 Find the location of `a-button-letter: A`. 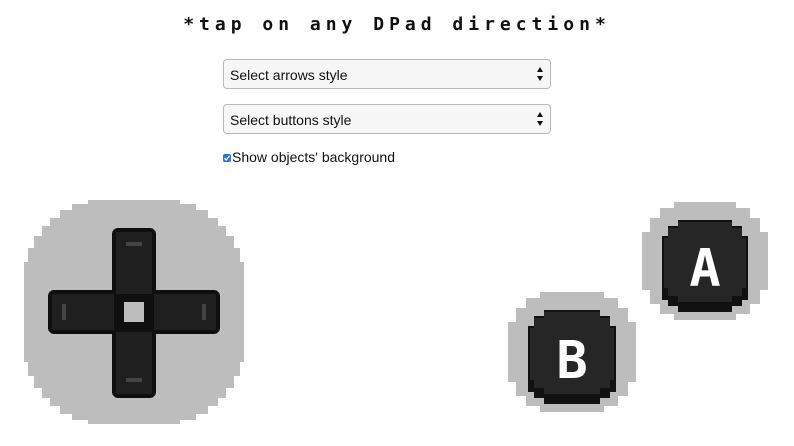

a-button-letter: A is located at coordinates (704, 269).